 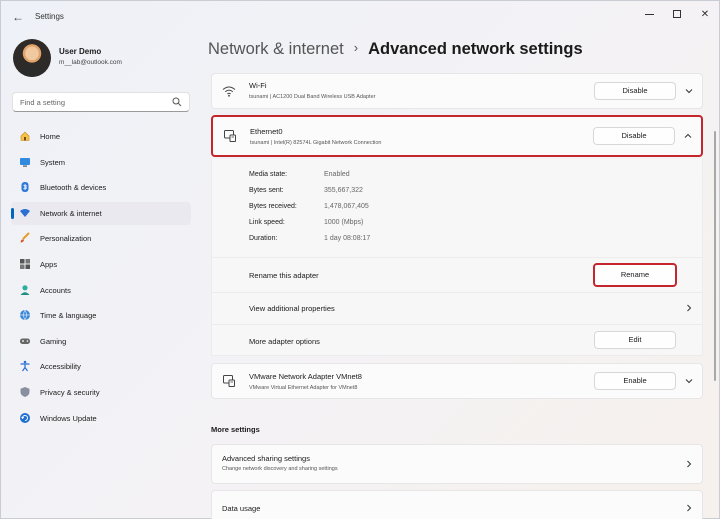 I want to click on sidebar-item-label: Apps, so click(x=49, y=264).